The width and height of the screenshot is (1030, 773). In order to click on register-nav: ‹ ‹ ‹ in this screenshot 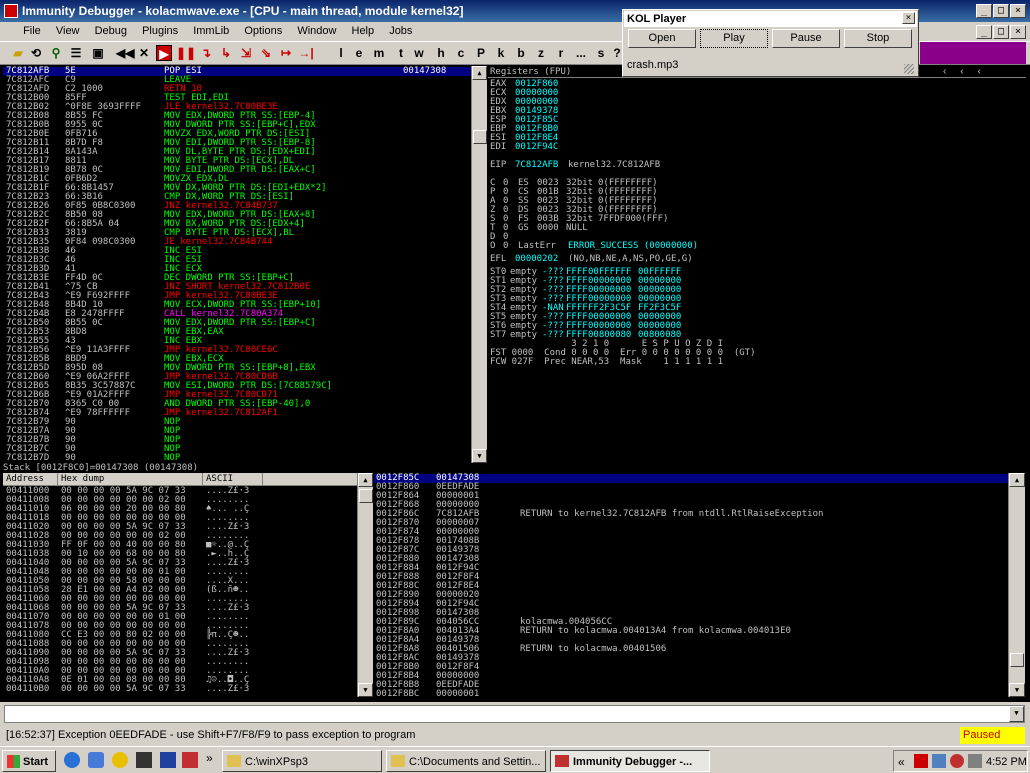, I will do `click(978, 71)`.